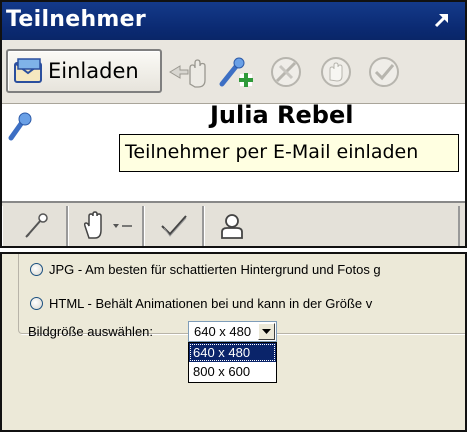 This screenshot has height=432, width=467. Describe the element at coordinates (384, 72) in the screenshot. I see `approve-check-icon` at that location.